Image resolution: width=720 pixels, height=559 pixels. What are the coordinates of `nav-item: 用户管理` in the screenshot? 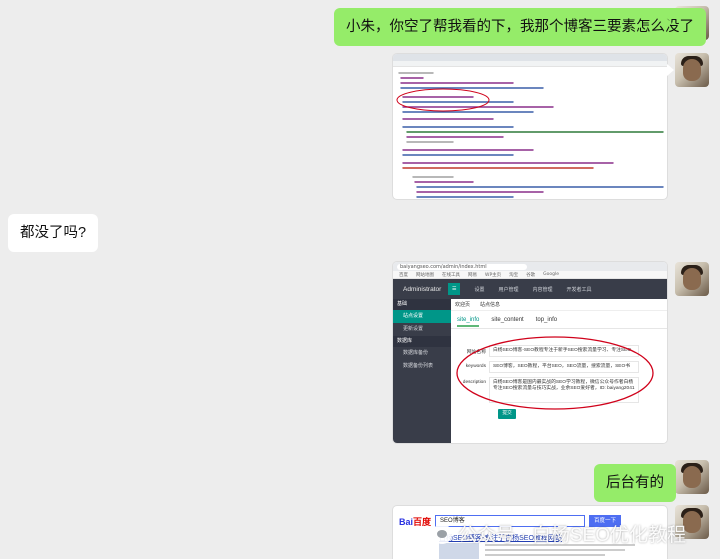 It's located at (508, 289).